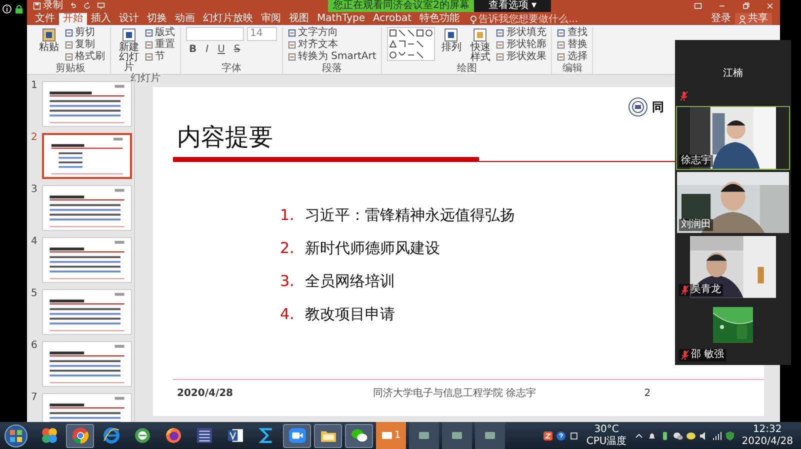  I want to click on undo-icon, so click(73, 6).